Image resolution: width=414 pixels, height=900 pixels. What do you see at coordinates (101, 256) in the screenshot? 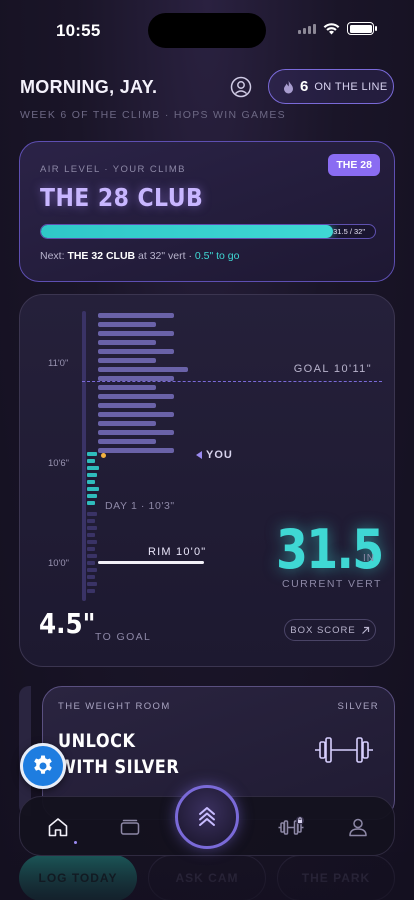
I see `next-level-name: THE 32 CLUB` at bounding box center [101, 256].